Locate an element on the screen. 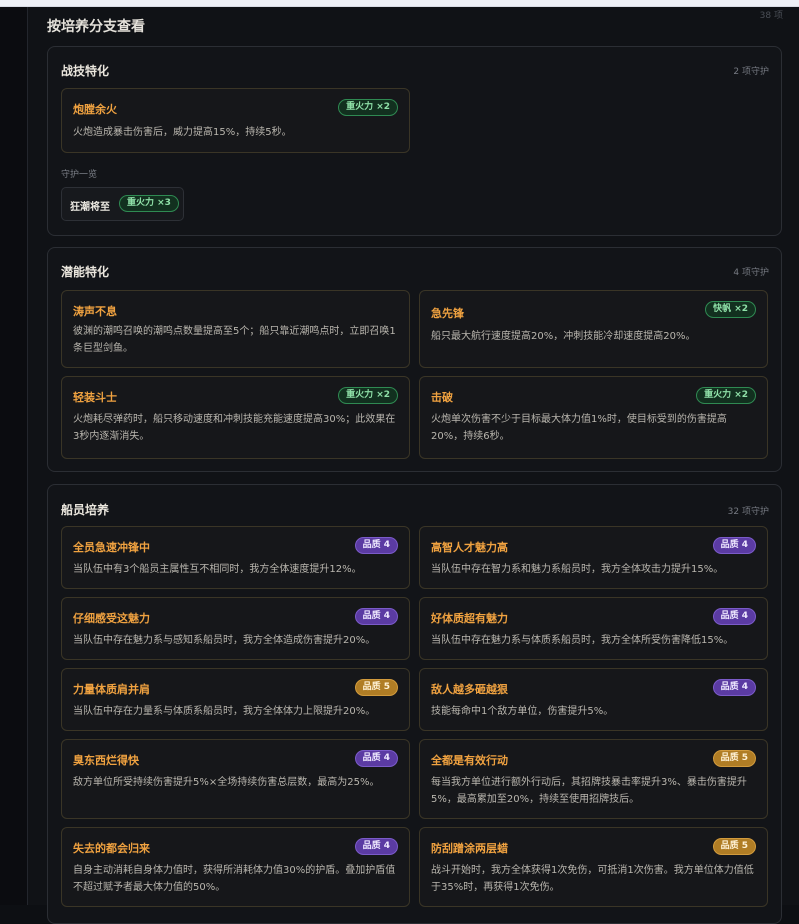  card-description: 船只最大航行速度提高20%，冲刺技能冷却速度提高20%。 is located at coordinates (563, 336).